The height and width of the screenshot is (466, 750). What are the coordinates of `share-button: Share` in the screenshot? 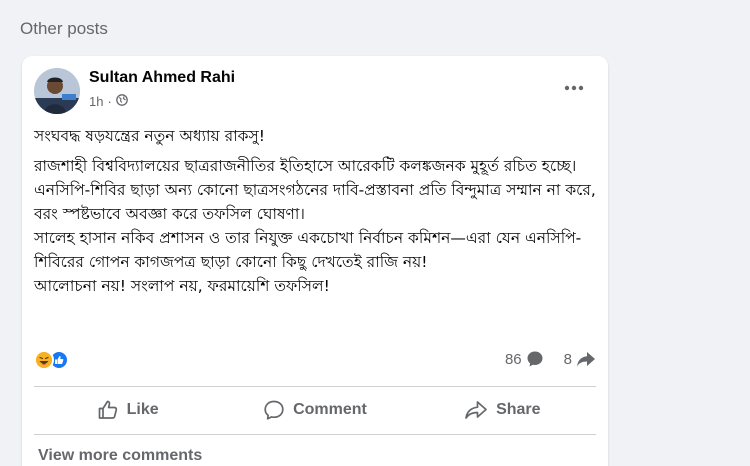 It's located at (502, 410).